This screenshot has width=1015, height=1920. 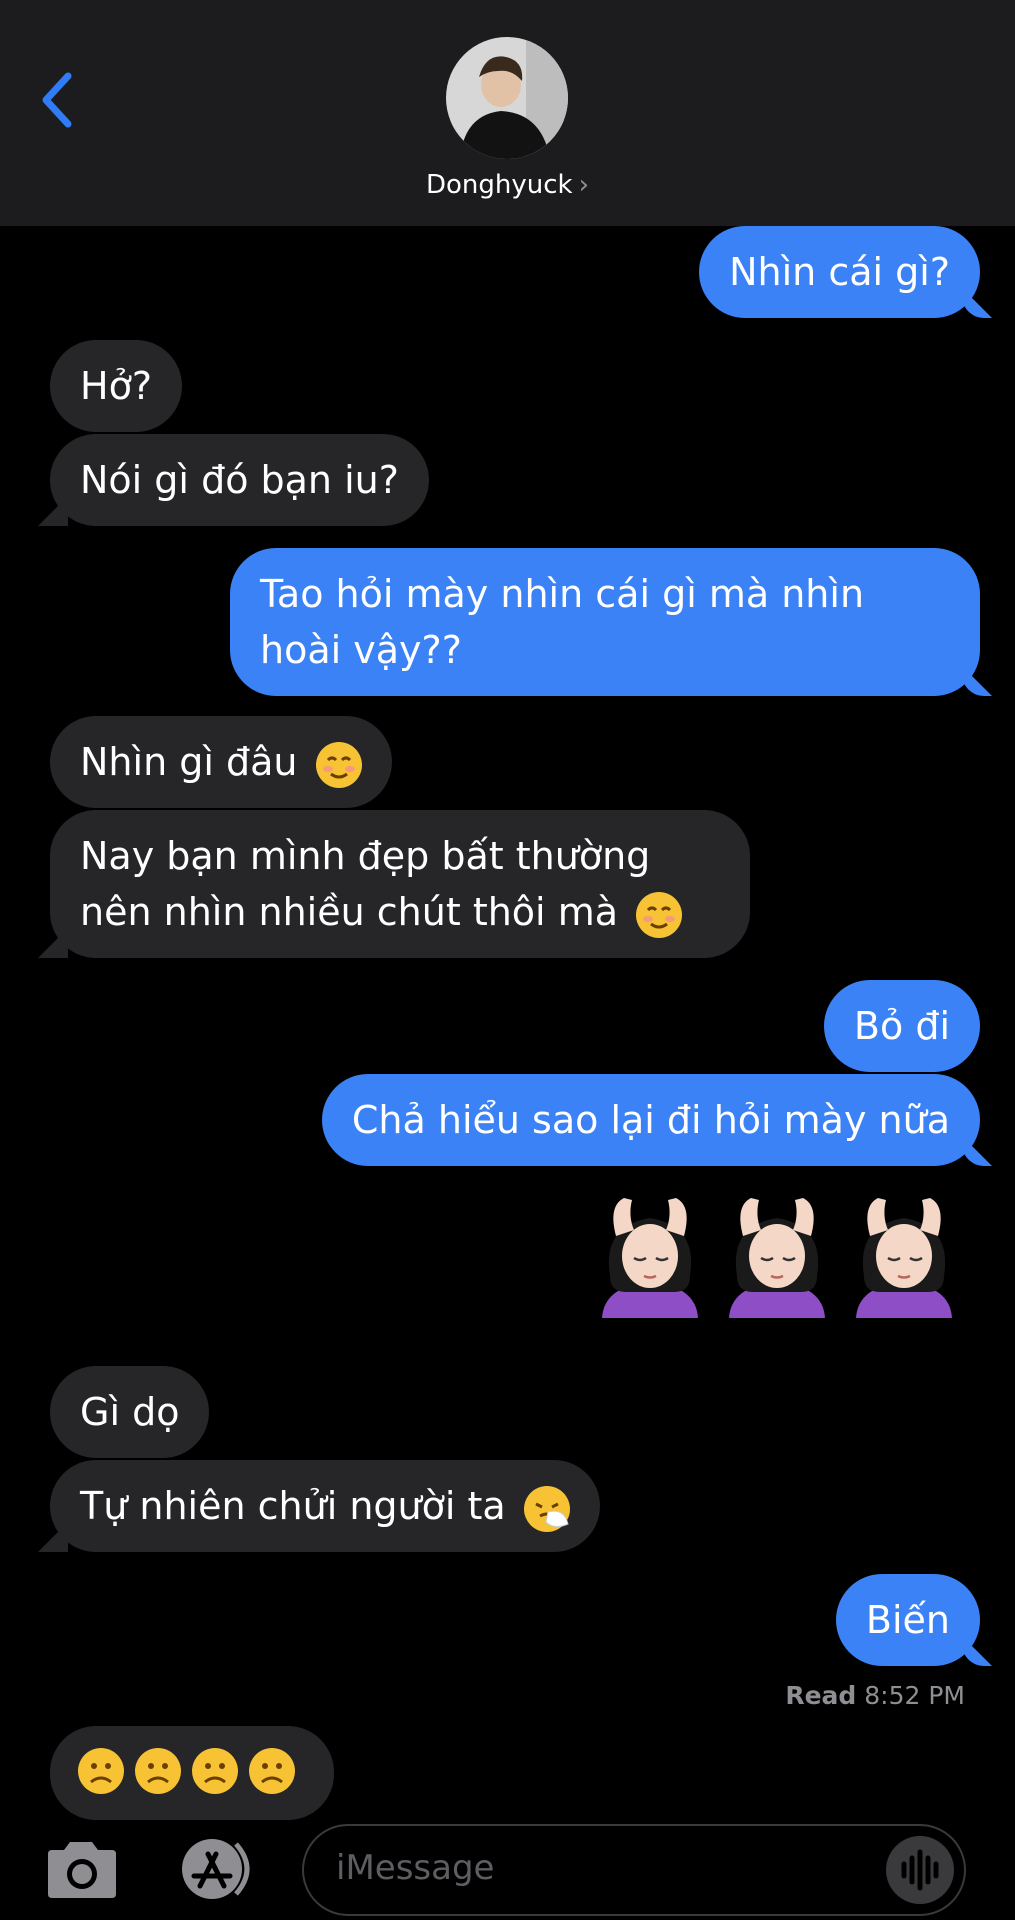 I want to click on message-text: Hở?, so click(x=116, y=386).